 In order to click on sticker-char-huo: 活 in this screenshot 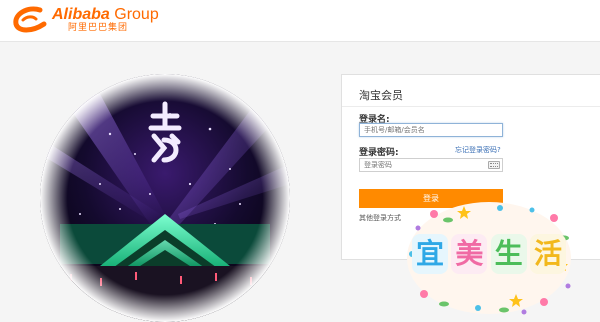, I will do `click(547, 254)`.